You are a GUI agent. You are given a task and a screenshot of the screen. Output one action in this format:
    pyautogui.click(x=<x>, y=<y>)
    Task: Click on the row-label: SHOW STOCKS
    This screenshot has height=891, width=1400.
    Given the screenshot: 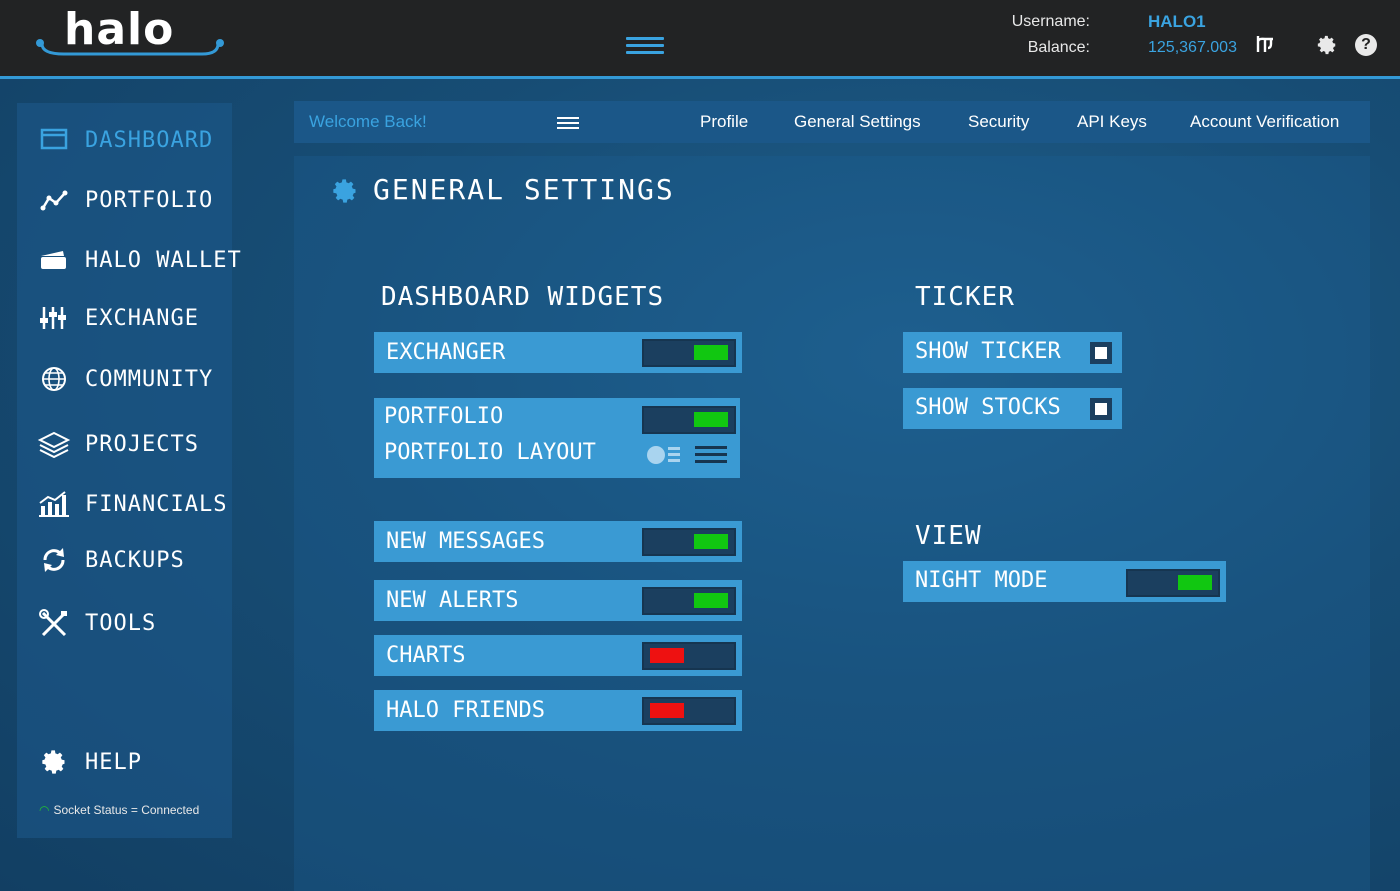 What is the action you would take?
    pyautogui.click(x=988, y=407)
    